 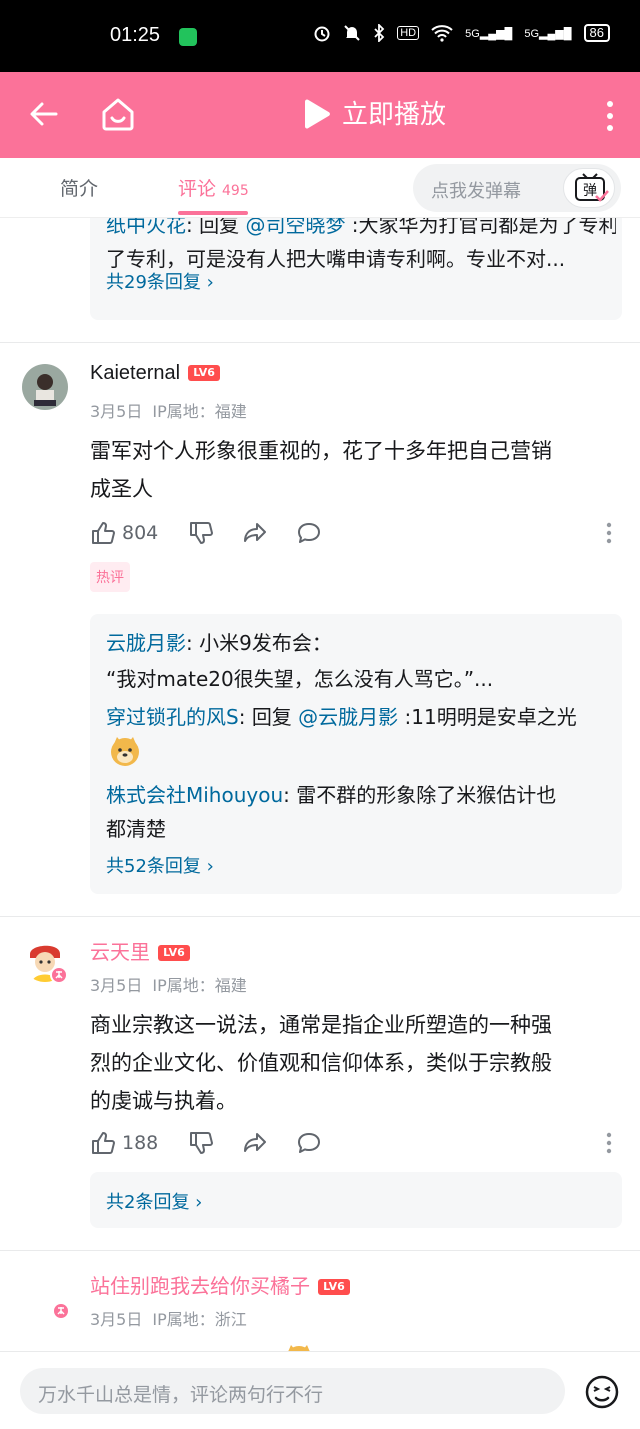 I want to click on danmaku-toggle-icon: 弹, so click(x=589, y=188).